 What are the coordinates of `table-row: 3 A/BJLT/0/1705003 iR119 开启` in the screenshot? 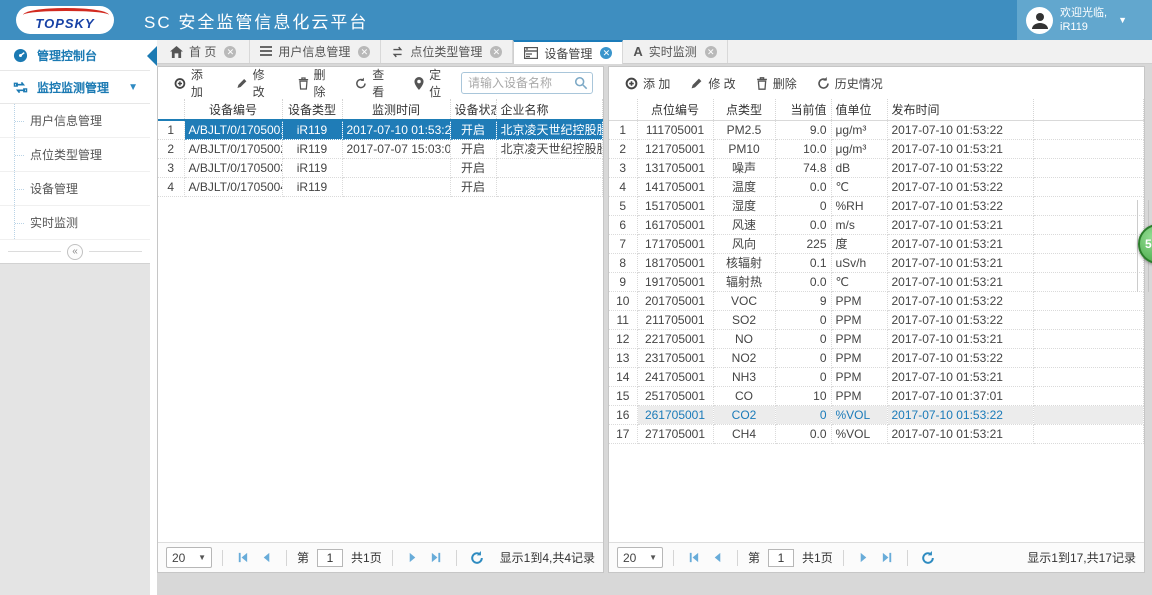 It's located at (380, 168).